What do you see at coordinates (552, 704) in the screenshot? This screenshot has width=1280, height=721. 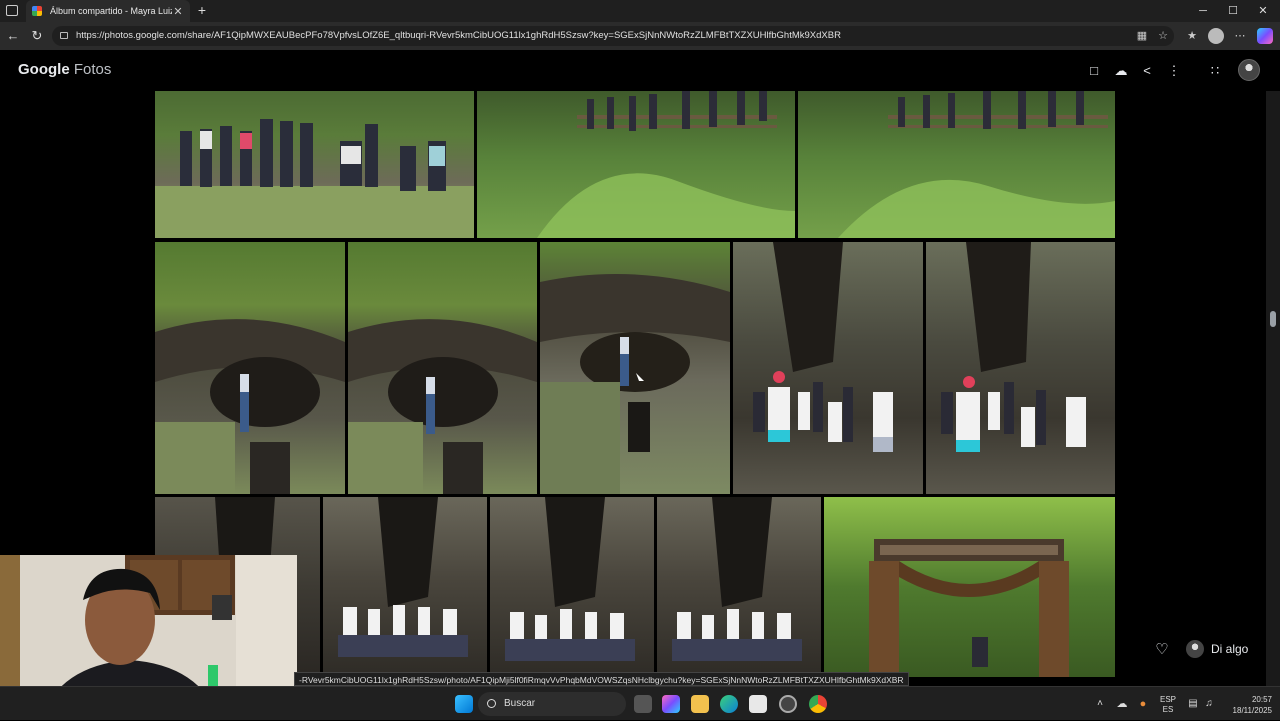 I see `taskbar-search: Buscar` at bounding box center [552, 704].